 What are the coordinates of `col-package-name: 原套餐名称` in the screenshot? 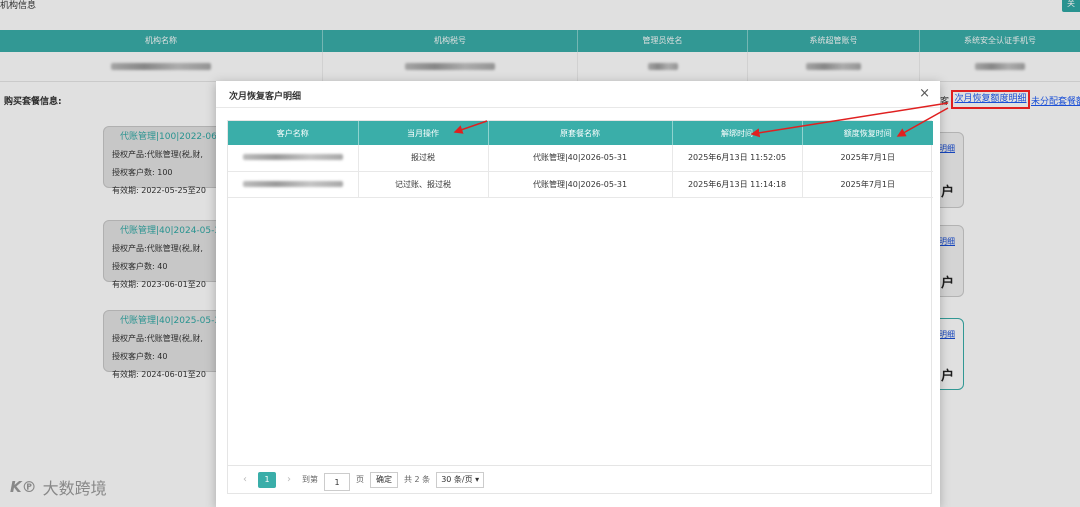 It's located at (580, 133).